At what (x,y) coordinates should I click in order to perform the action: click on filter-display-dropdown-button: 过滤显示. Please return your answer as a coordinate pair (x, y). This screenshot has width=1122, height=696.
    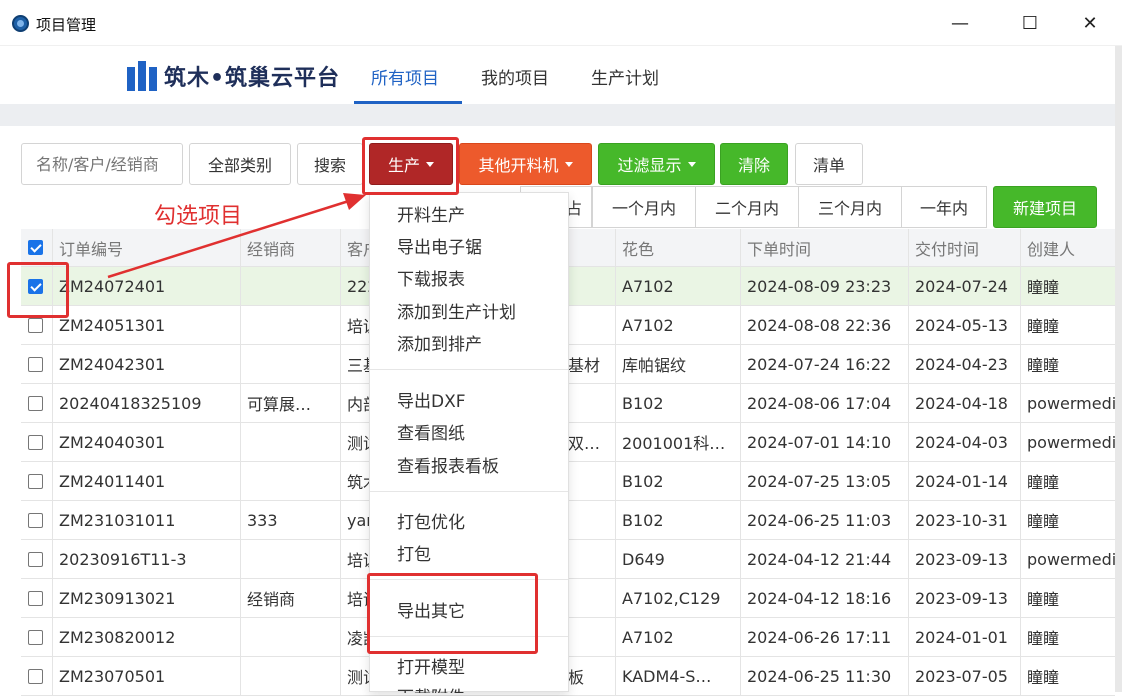
    Looking at the image, I should click on (656, 164).